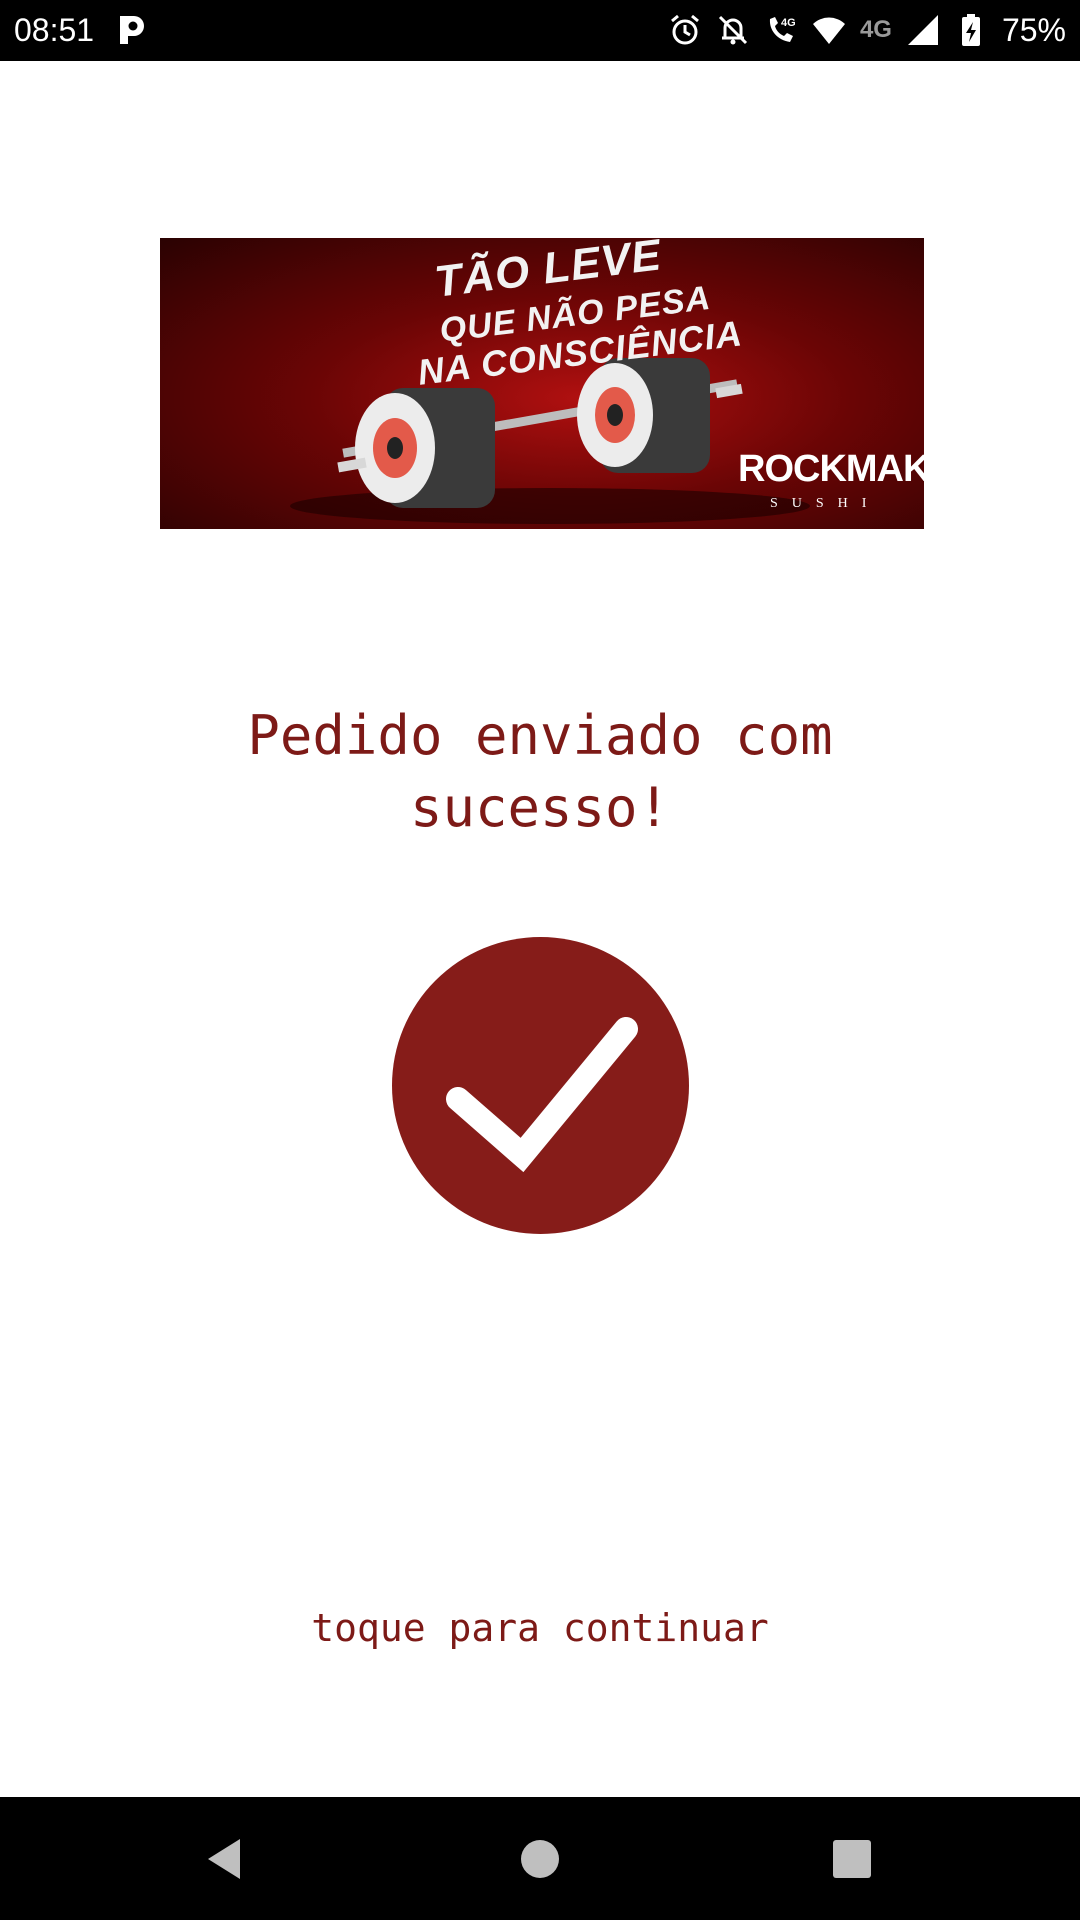  I want to click on signal-icon, so click(923, 30).